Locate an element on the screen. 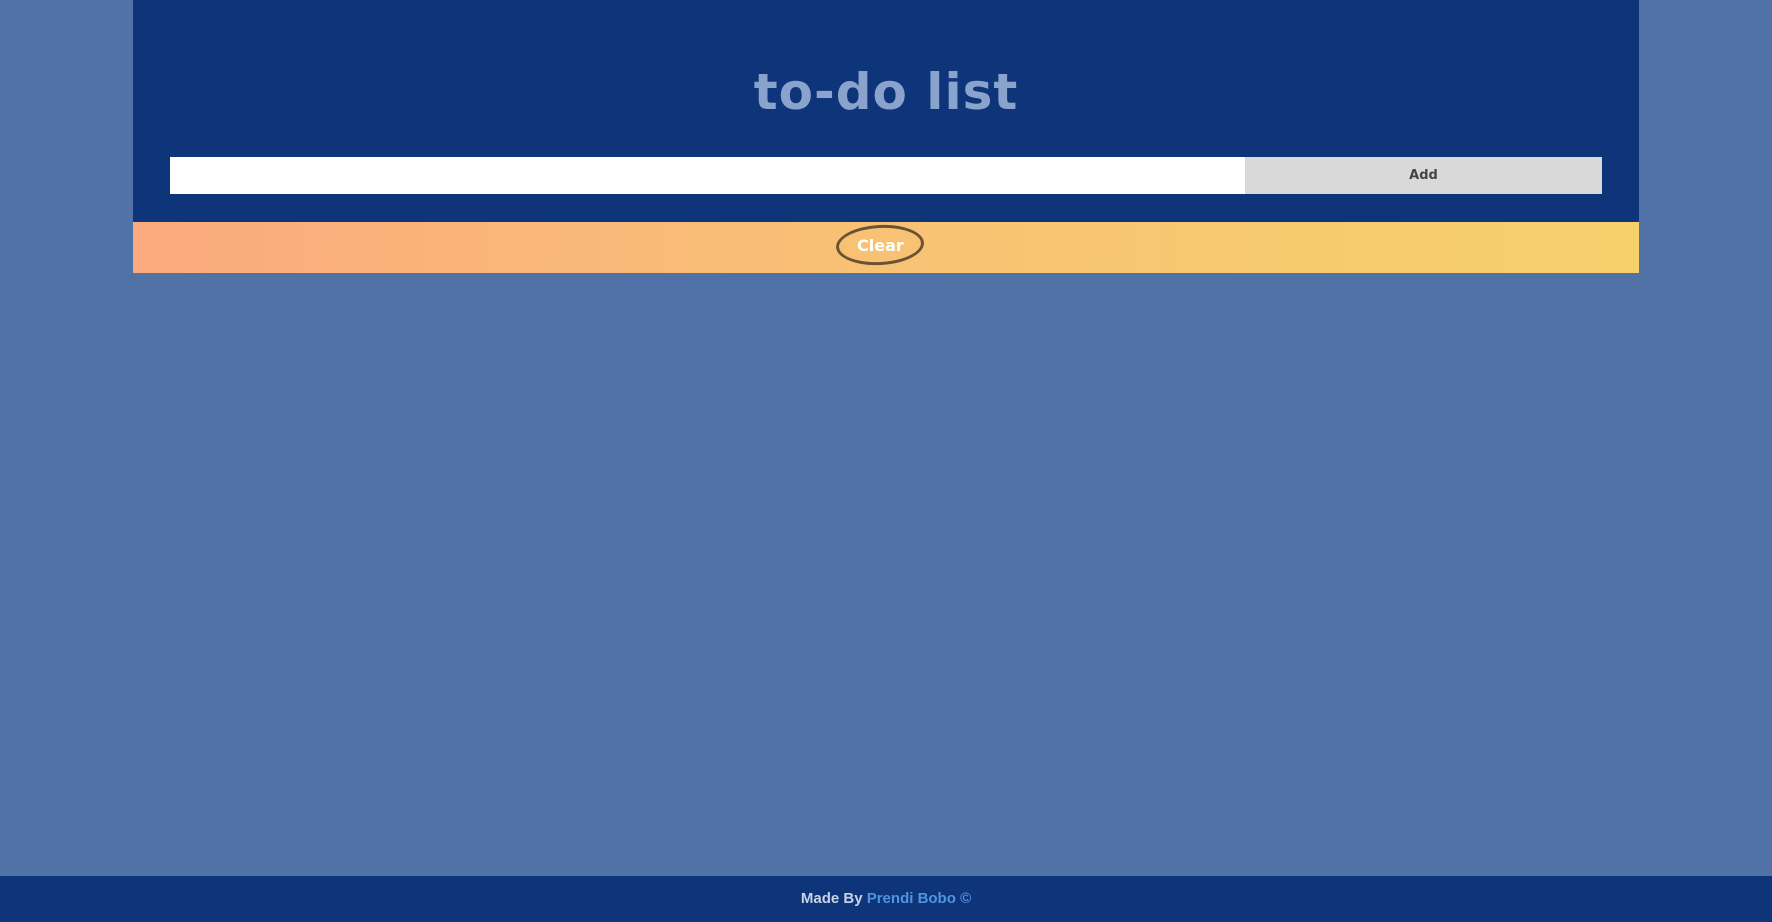 This screenshot has height=922, width=1772. todo-input is located at coordinates (707, 175).